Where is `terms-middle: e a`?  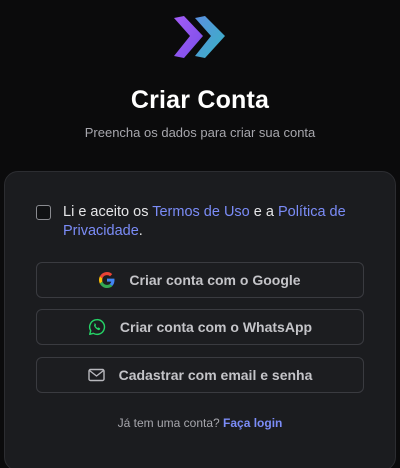 terms-middle: e a is located at coordinates (263, 212).